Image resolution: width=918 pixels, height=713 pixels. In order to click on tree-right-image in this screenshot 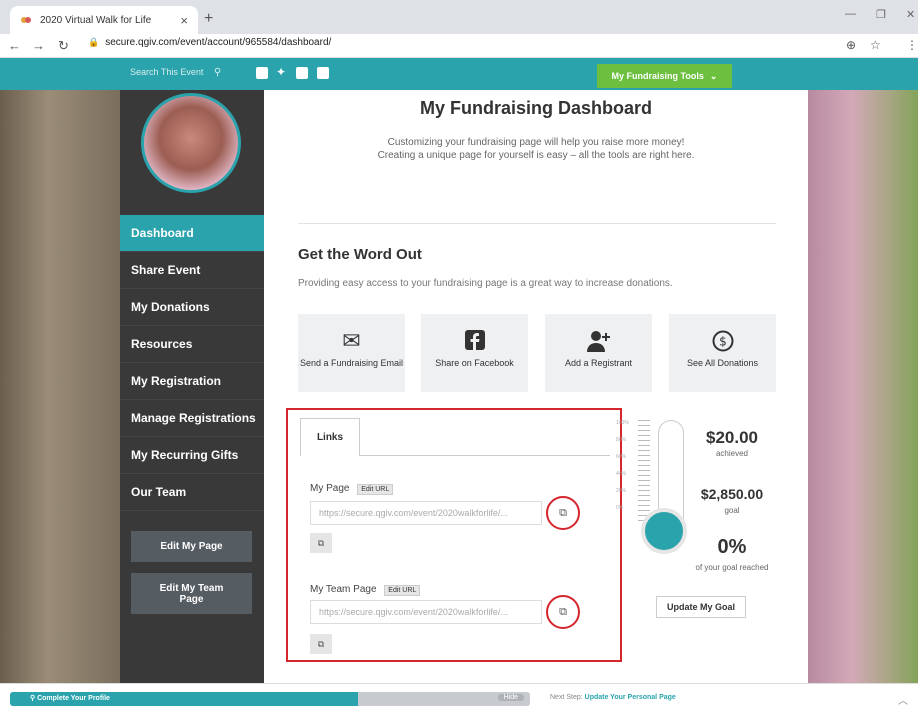, I will do `click(863, 386)`.